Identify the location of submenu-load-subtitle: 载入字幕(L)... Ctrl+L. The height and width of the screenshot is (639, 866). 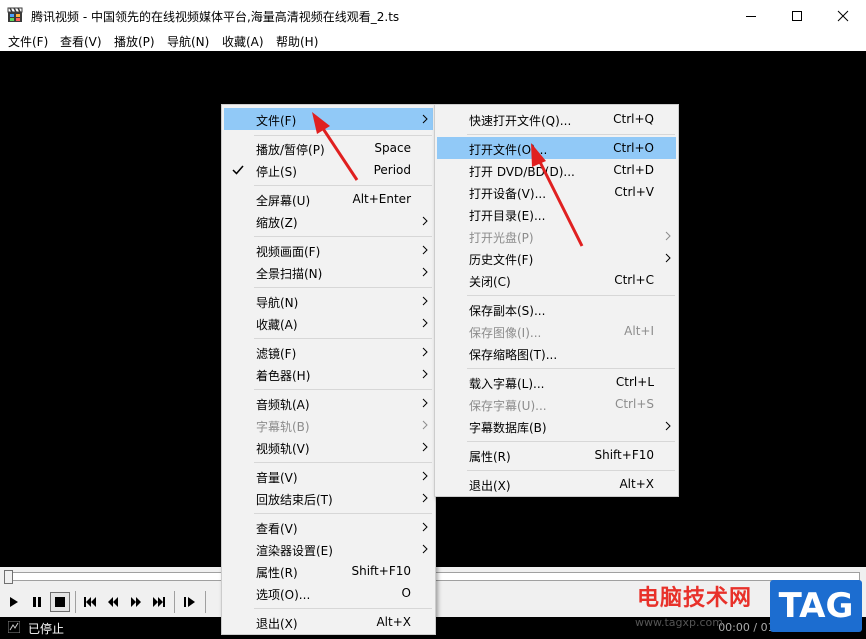
(556, 382).